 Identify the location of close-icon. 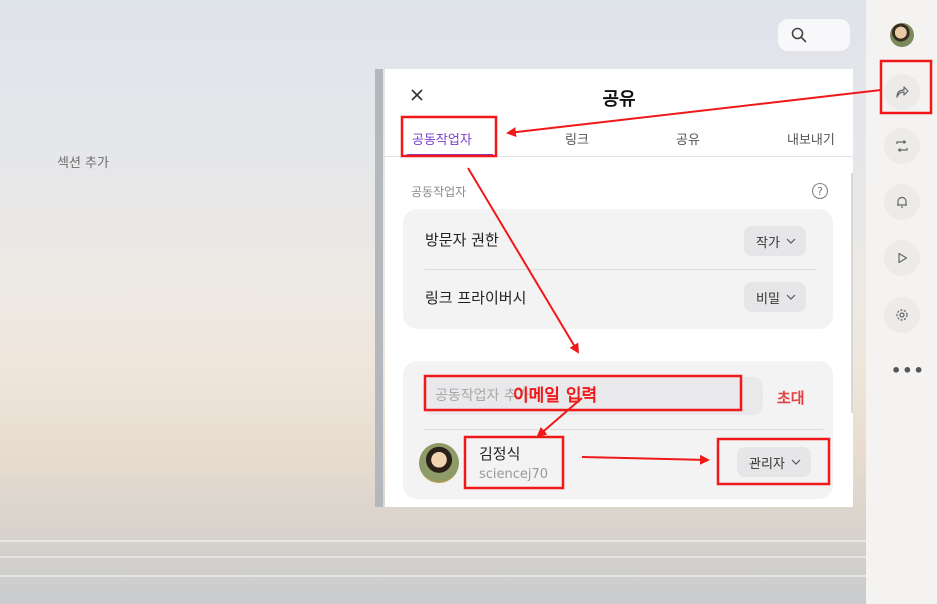
(417, 95).